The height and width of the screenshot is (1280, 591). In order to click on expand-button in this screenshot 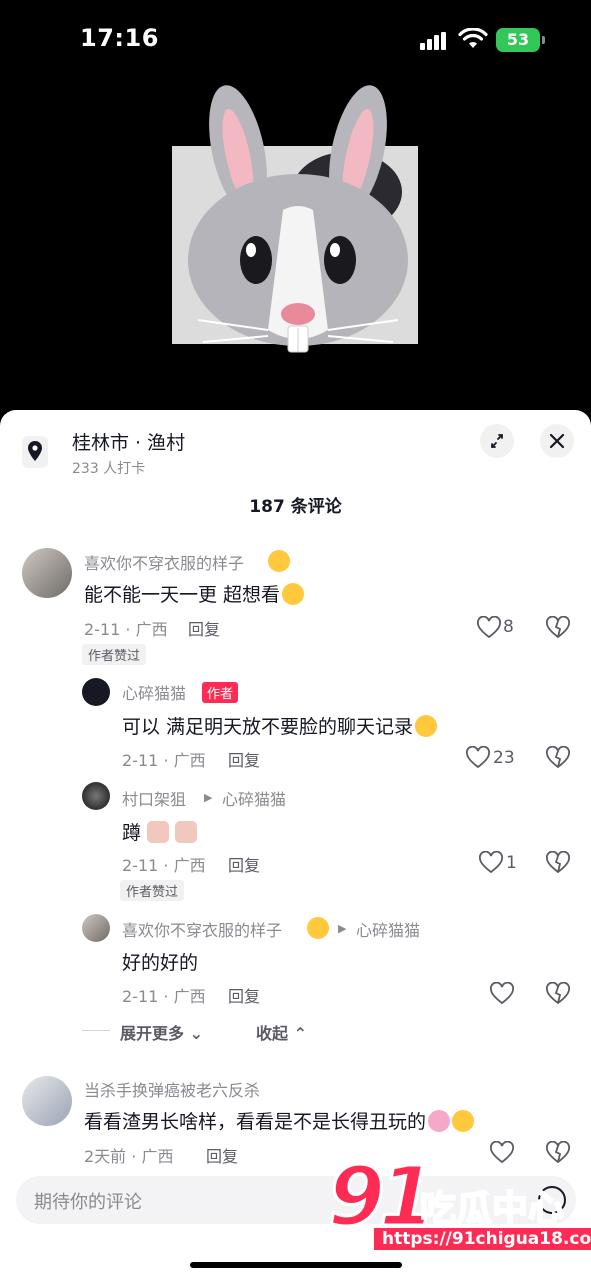, I will do `click(497, 441)`.